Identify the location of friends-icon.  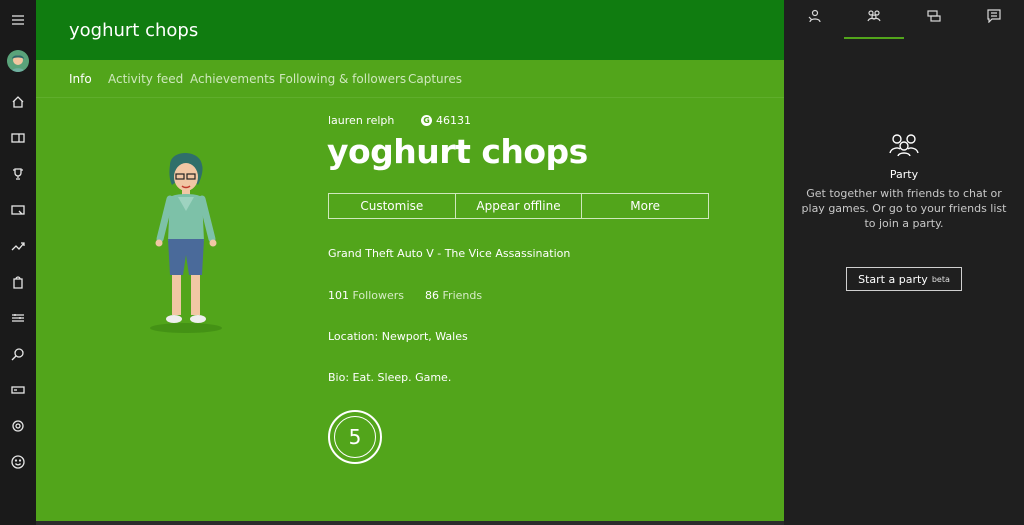
(814, 23).